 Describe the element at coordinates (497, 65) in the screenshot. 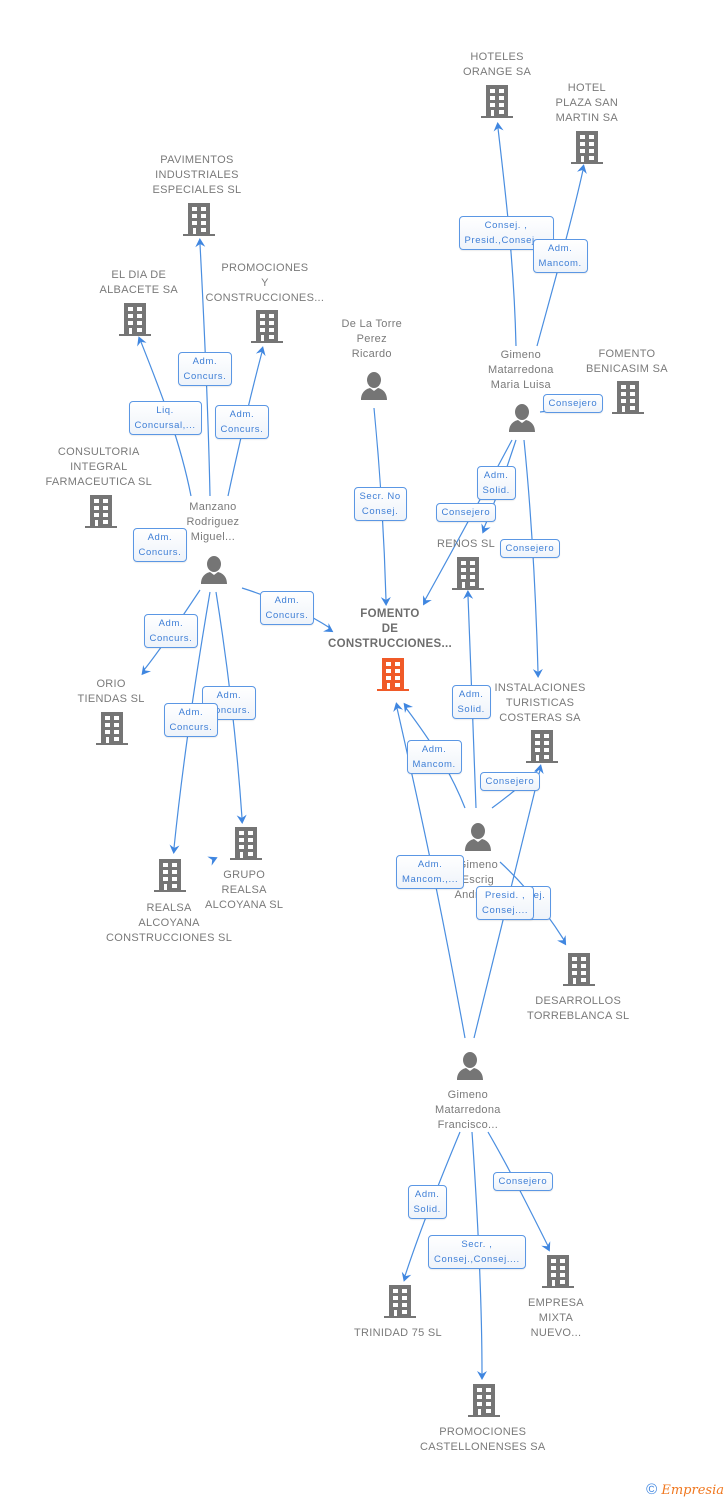

I see `node-label-hoteles_orange: HOTELES ORANGE SA` at that location.